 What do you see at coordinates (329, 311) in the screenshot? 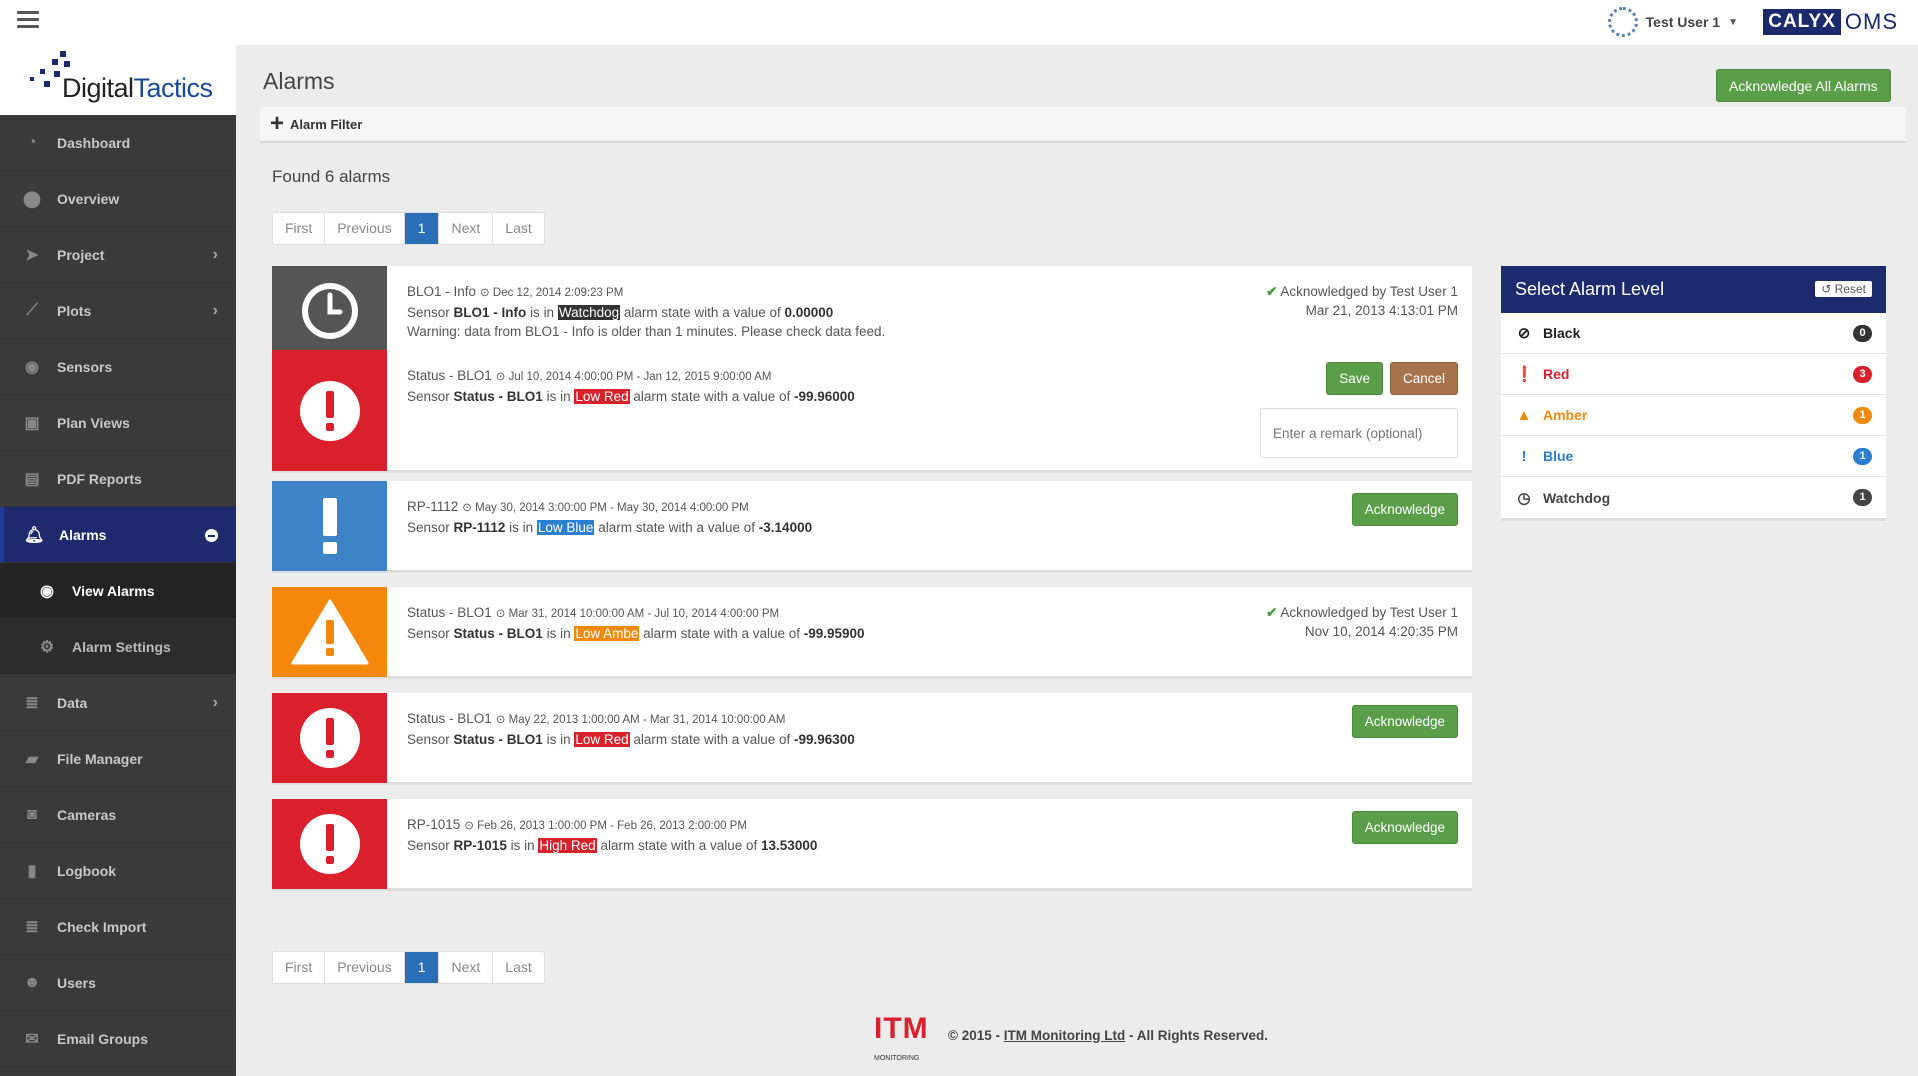
I see `clock-icon` at bounding box center [329, 311].